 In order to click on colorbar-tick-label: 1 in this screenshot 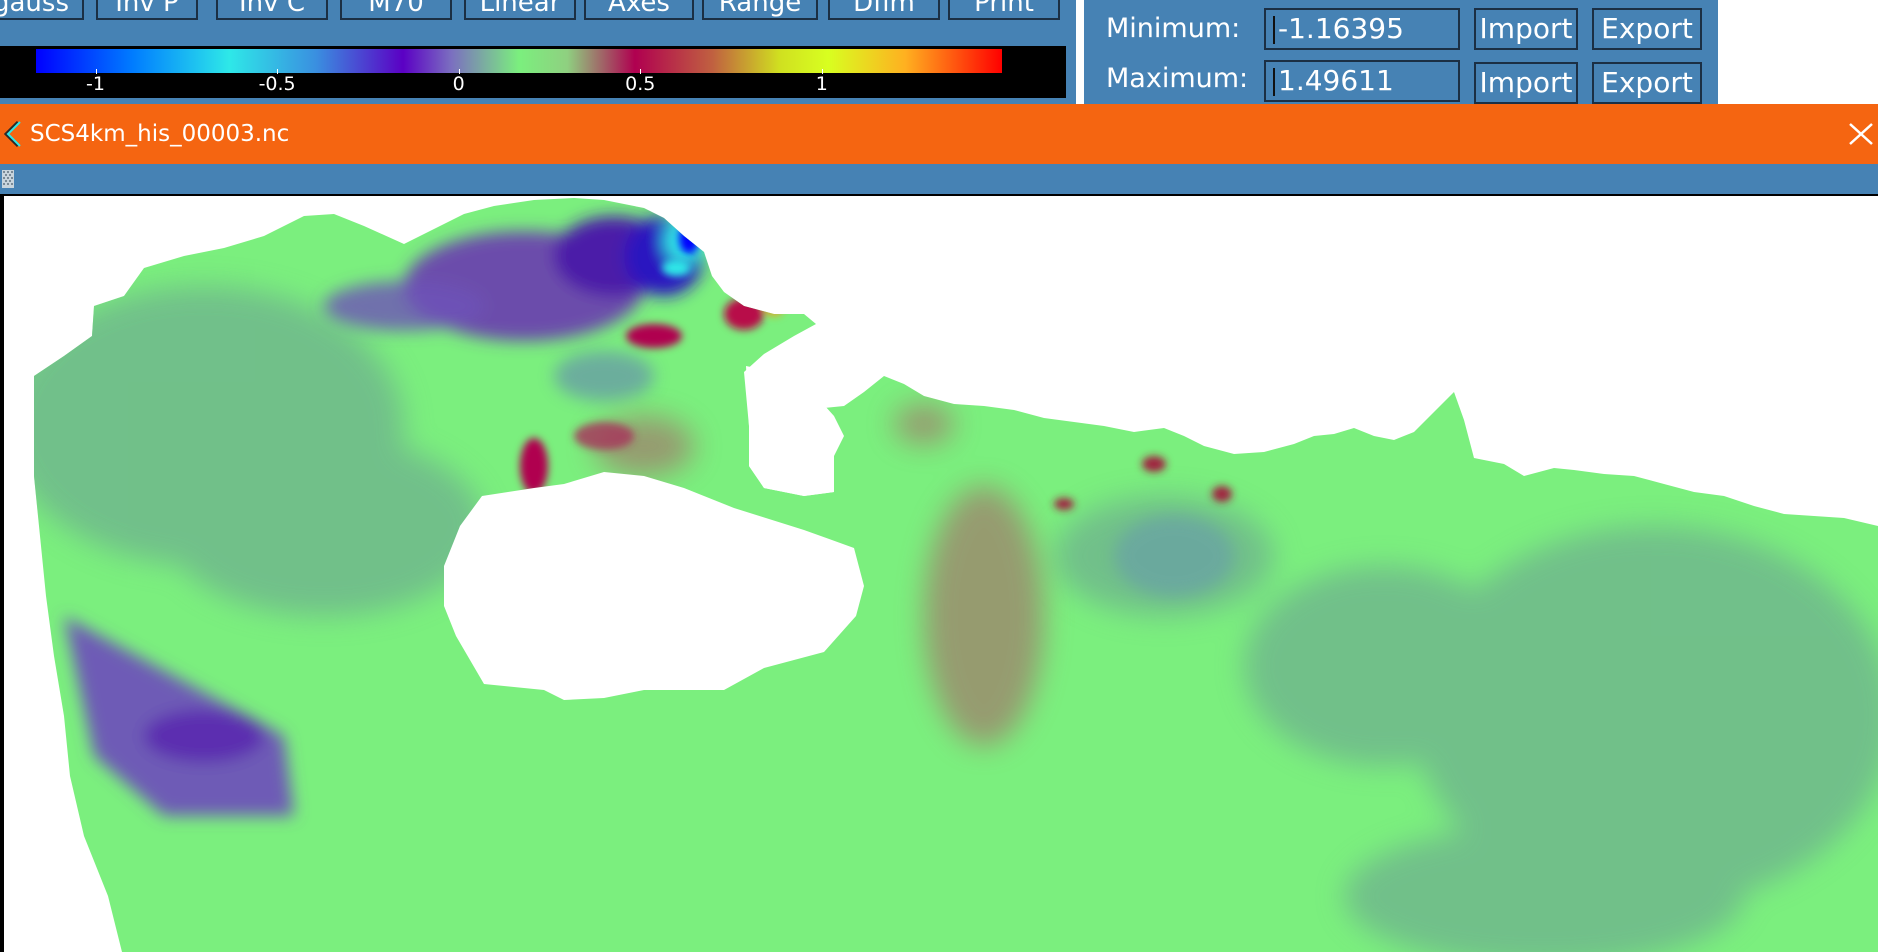, I will do `click(821, 84)`.